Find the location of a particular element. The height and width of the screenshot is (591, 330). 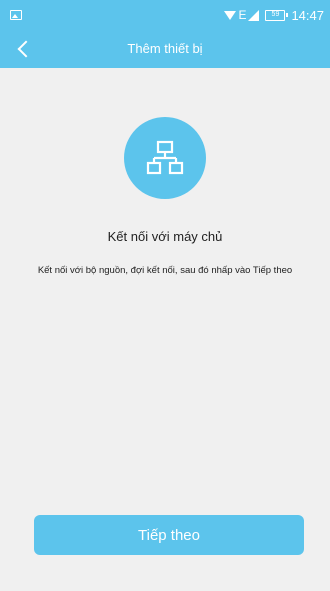

network-type-label: E is located at coordinates (242, 15).